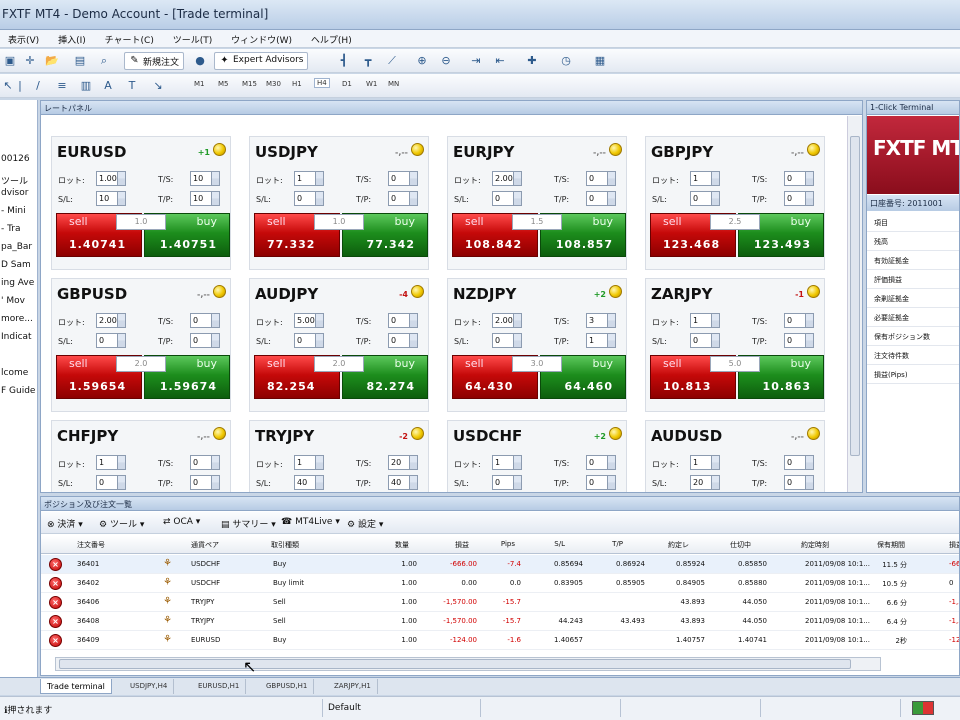  What do you see at coordinates (403, 482) in the screenshot?
I see `take-profit-input: 40` at bounding box center [403, 482].